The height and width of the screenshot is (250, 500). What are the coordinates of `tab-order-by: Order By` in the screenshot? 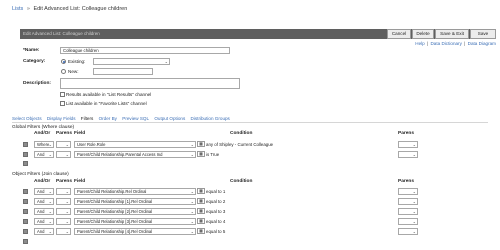 It's located at (108, 118).